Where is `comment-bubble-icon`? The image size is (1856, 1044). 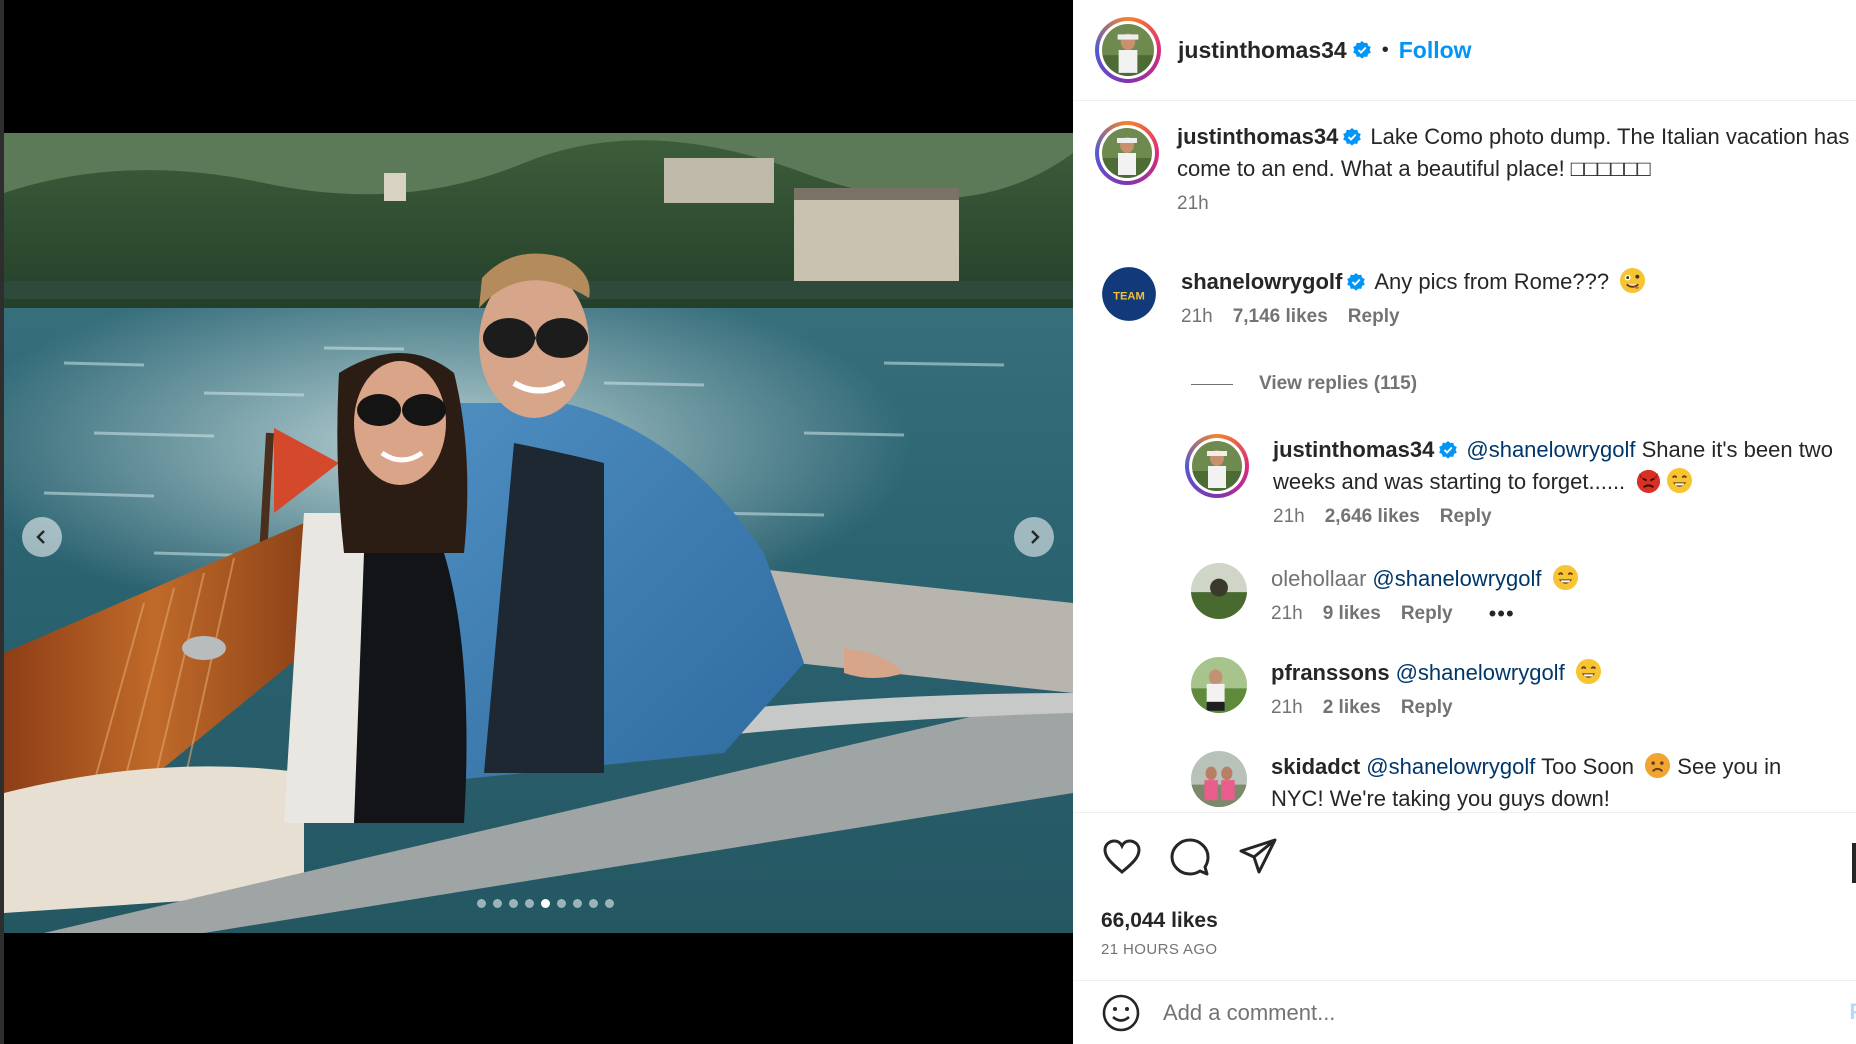 comment-bubble-icon is located at coordinates (1190, 857).